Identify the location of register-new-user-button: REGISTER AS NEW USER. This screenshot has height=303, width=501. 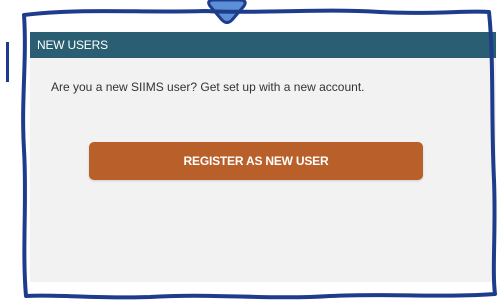
(256, 161).